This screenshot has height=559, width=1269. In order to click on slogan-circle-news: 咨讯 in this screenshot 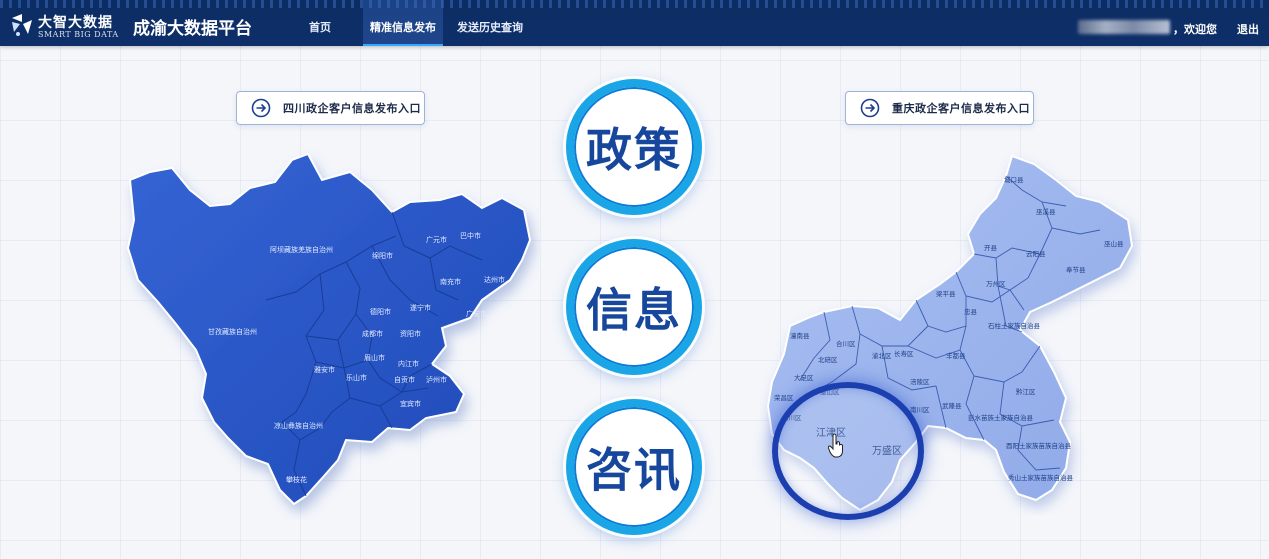, I will do `click(634, 467)`.